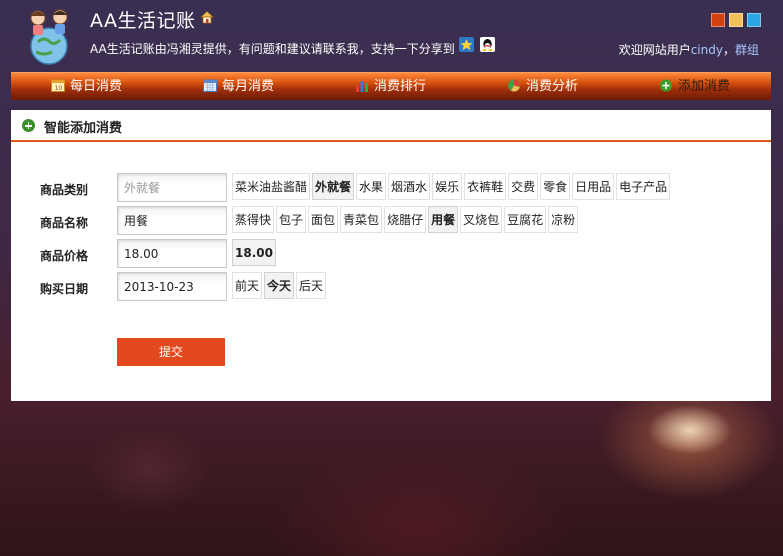  I want to click on bar-chart-icon, so click(362, 86).